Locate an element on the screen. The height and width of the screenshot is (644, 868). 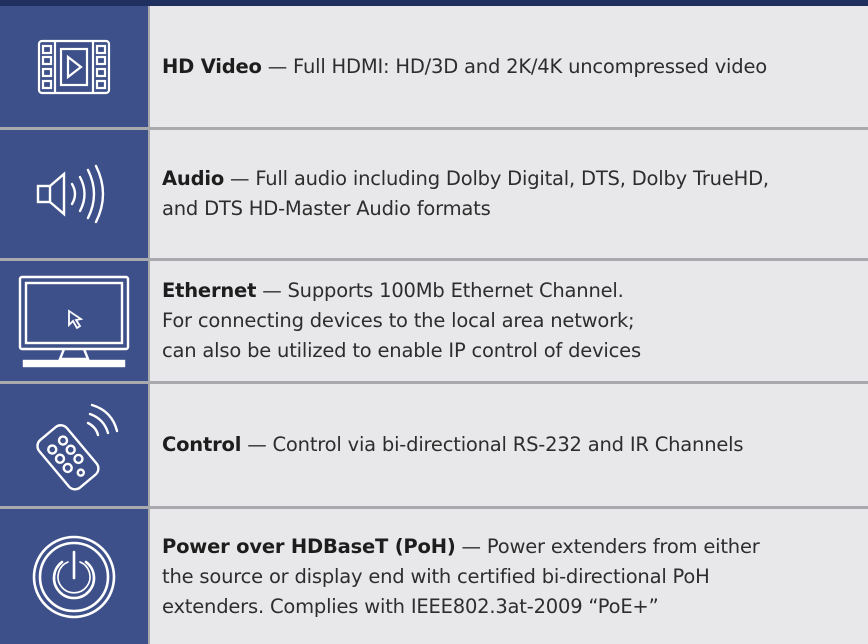
feature-title: Ethernet is located at coordinates (209, 290).